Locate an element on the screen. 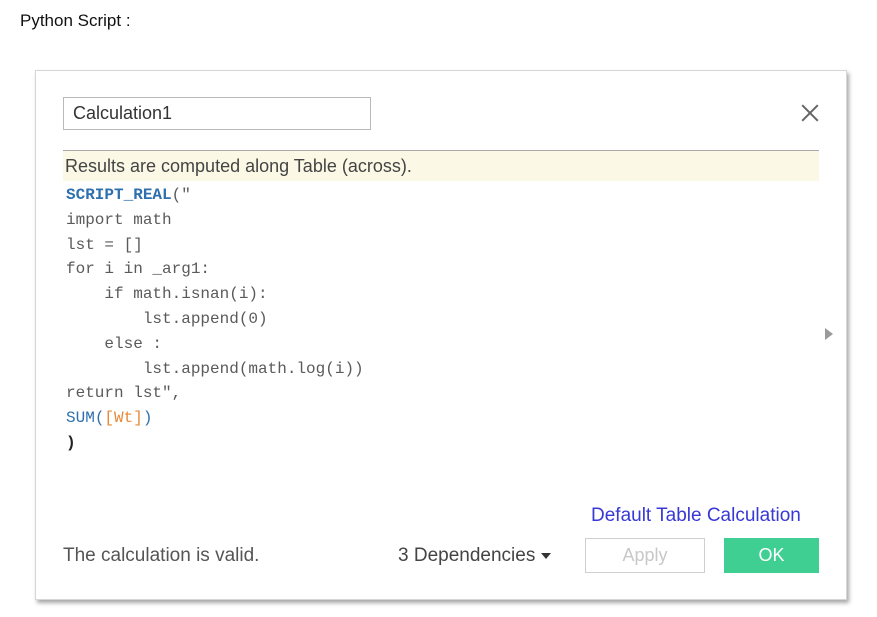  code-line-11: ) is located at coordinates (71, 442).